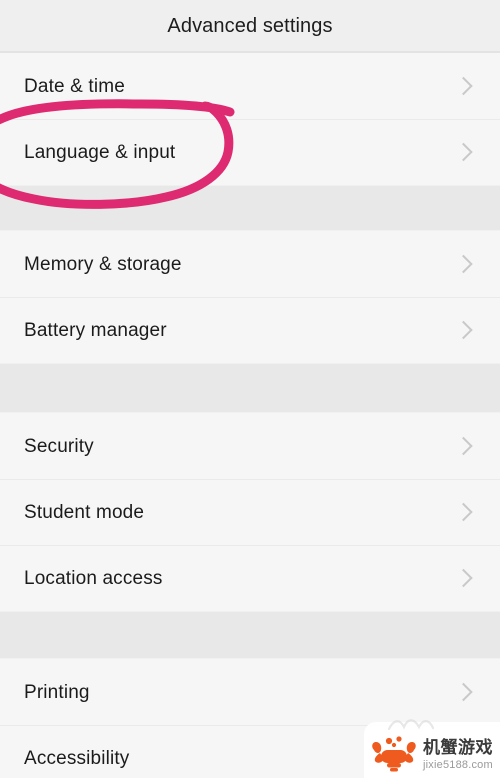 This screenshot has height=778, width=500. I want to click on list-item-label: Date & time, so click(74, 86).